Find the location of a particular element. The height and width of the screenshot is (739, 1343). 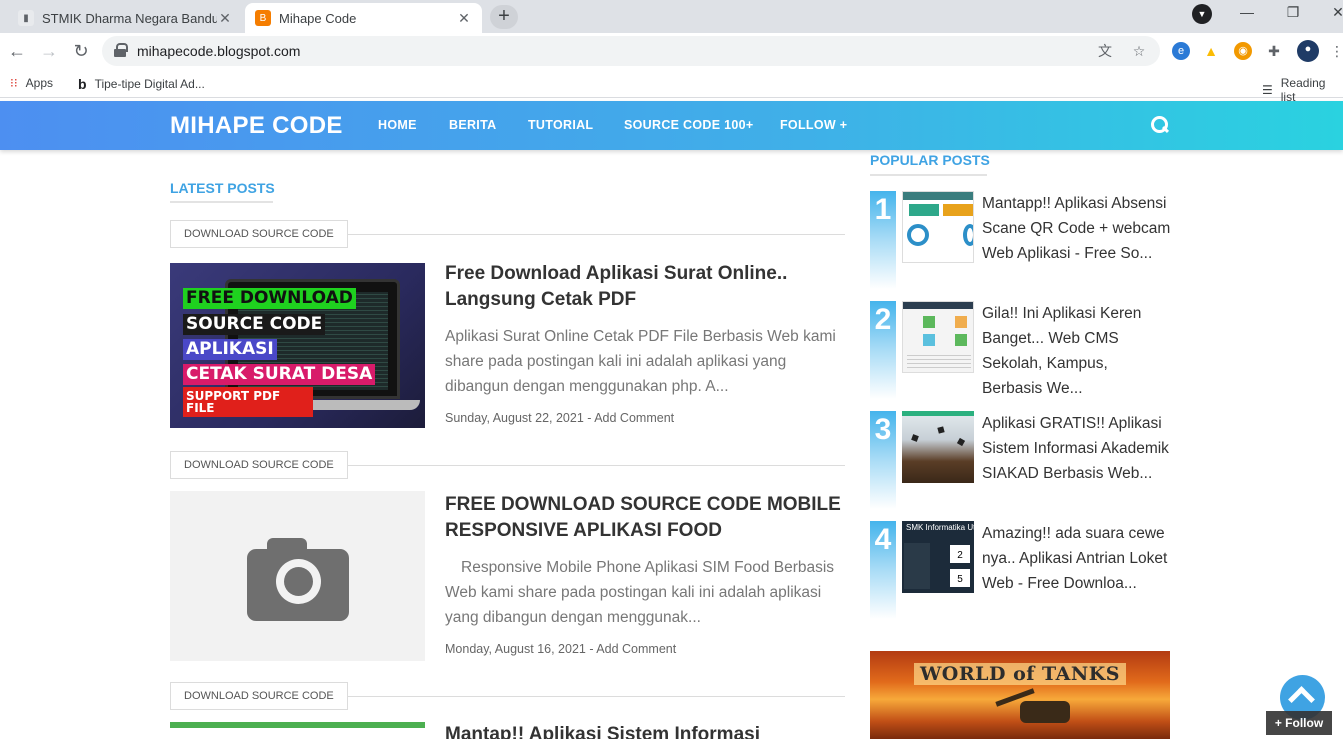

thumb-text: APLIKASI is located at coordinates (230, 349).